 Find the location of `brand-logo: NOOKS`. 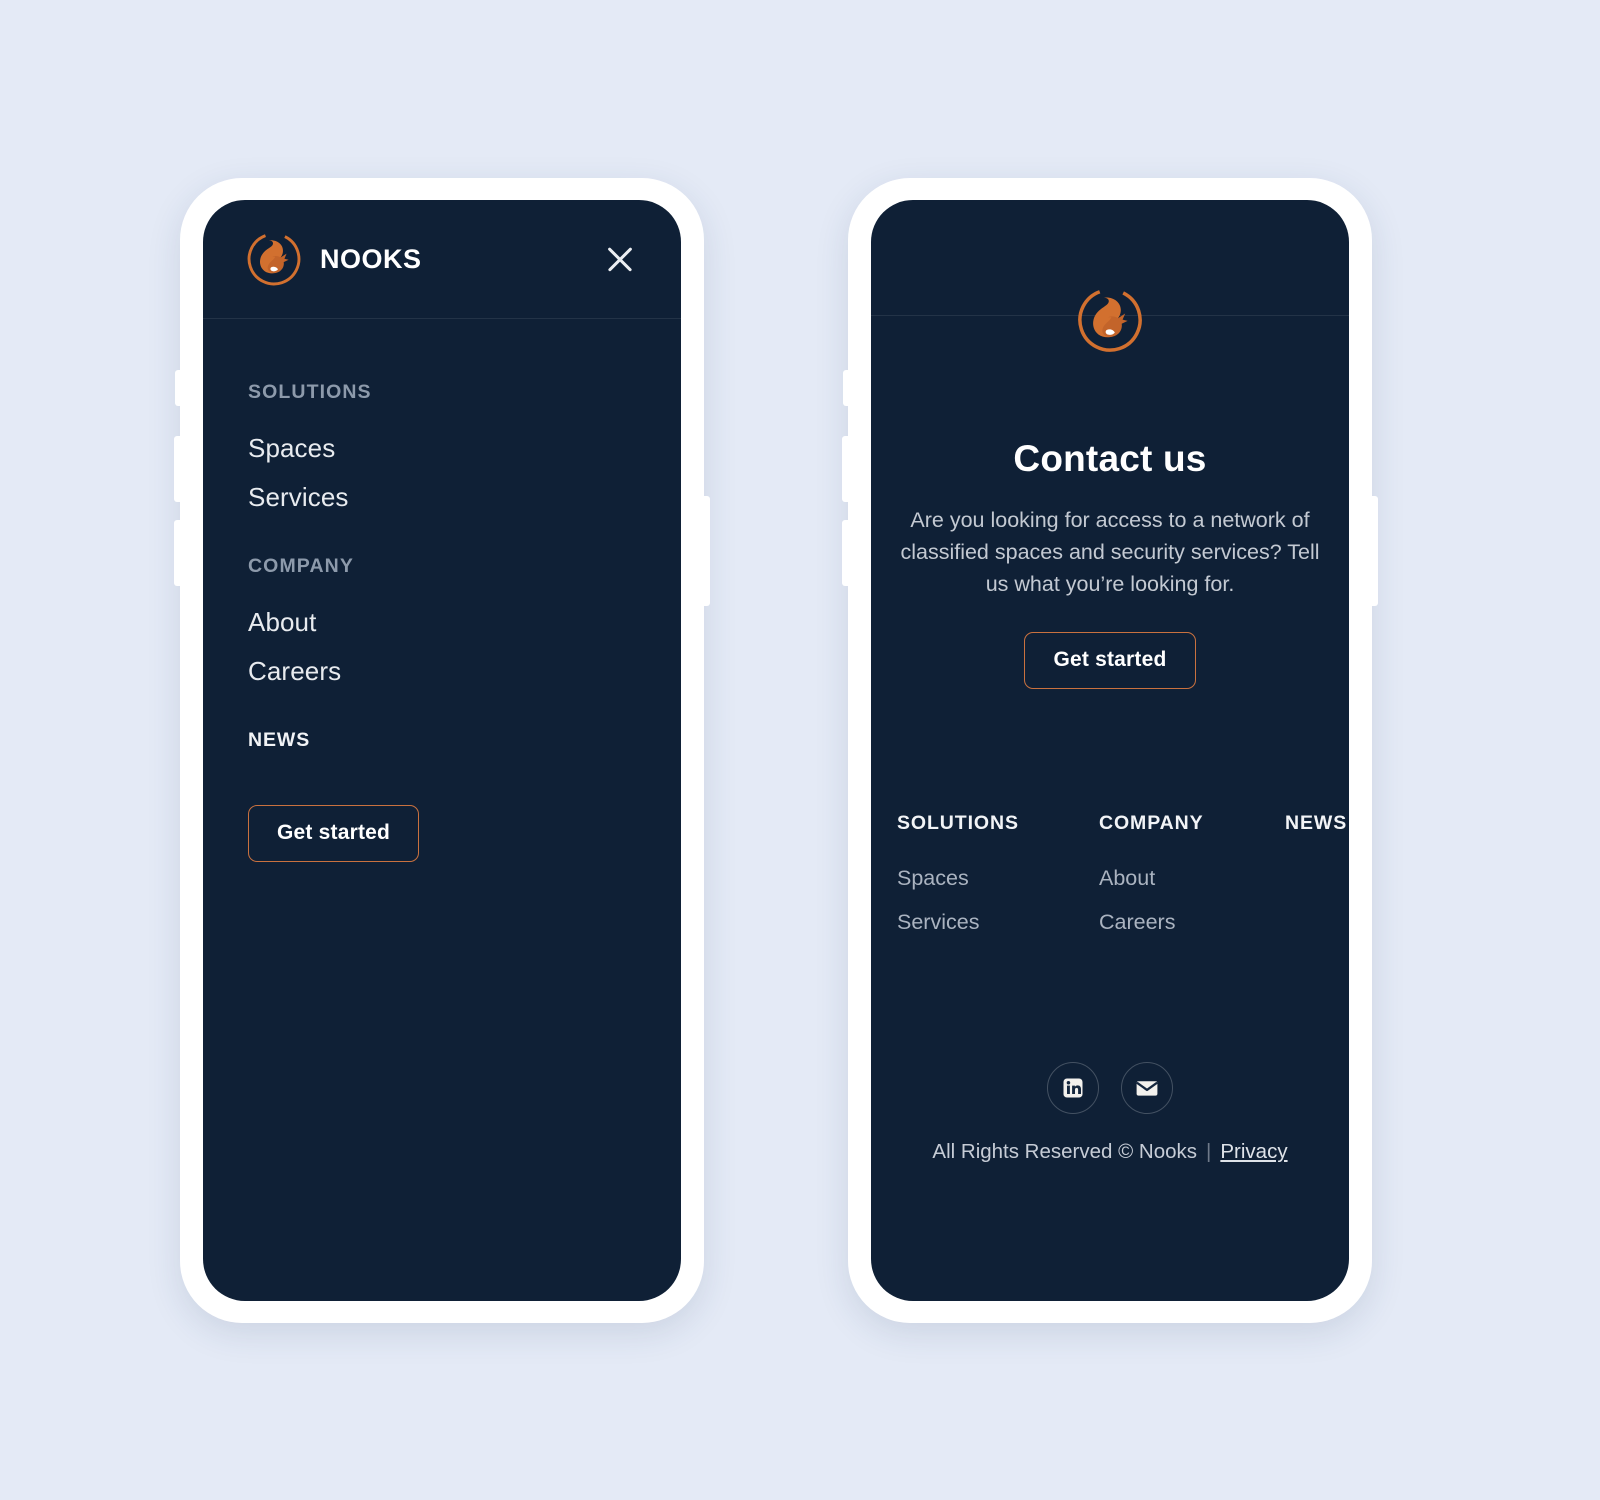

brand-logo: NOOKS is located at coordinates (333, 259).